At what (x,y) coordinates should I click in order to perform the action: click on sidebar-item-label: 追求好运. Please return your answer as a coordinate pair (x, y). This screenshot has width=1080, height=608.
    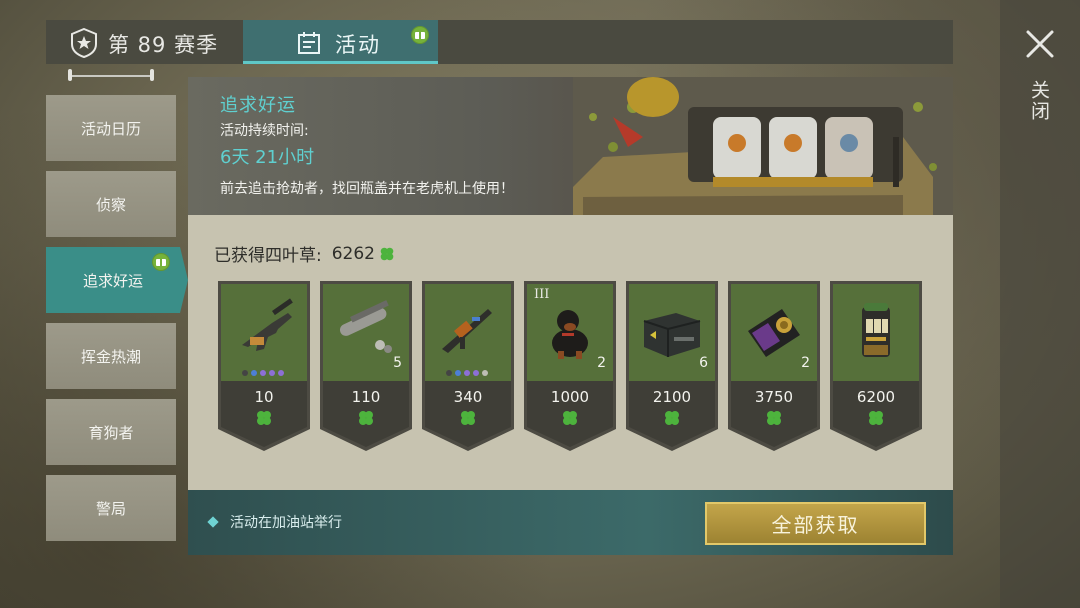
    Looking at the image, I should click on (112, 280).